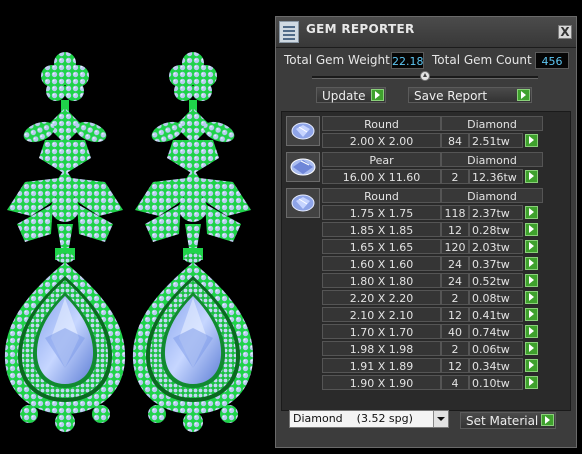  Describe the element at coordinates (353, 418) in the screenshot. I see `material-dropdown-value: Diamond (3.52 spg)` at that location.